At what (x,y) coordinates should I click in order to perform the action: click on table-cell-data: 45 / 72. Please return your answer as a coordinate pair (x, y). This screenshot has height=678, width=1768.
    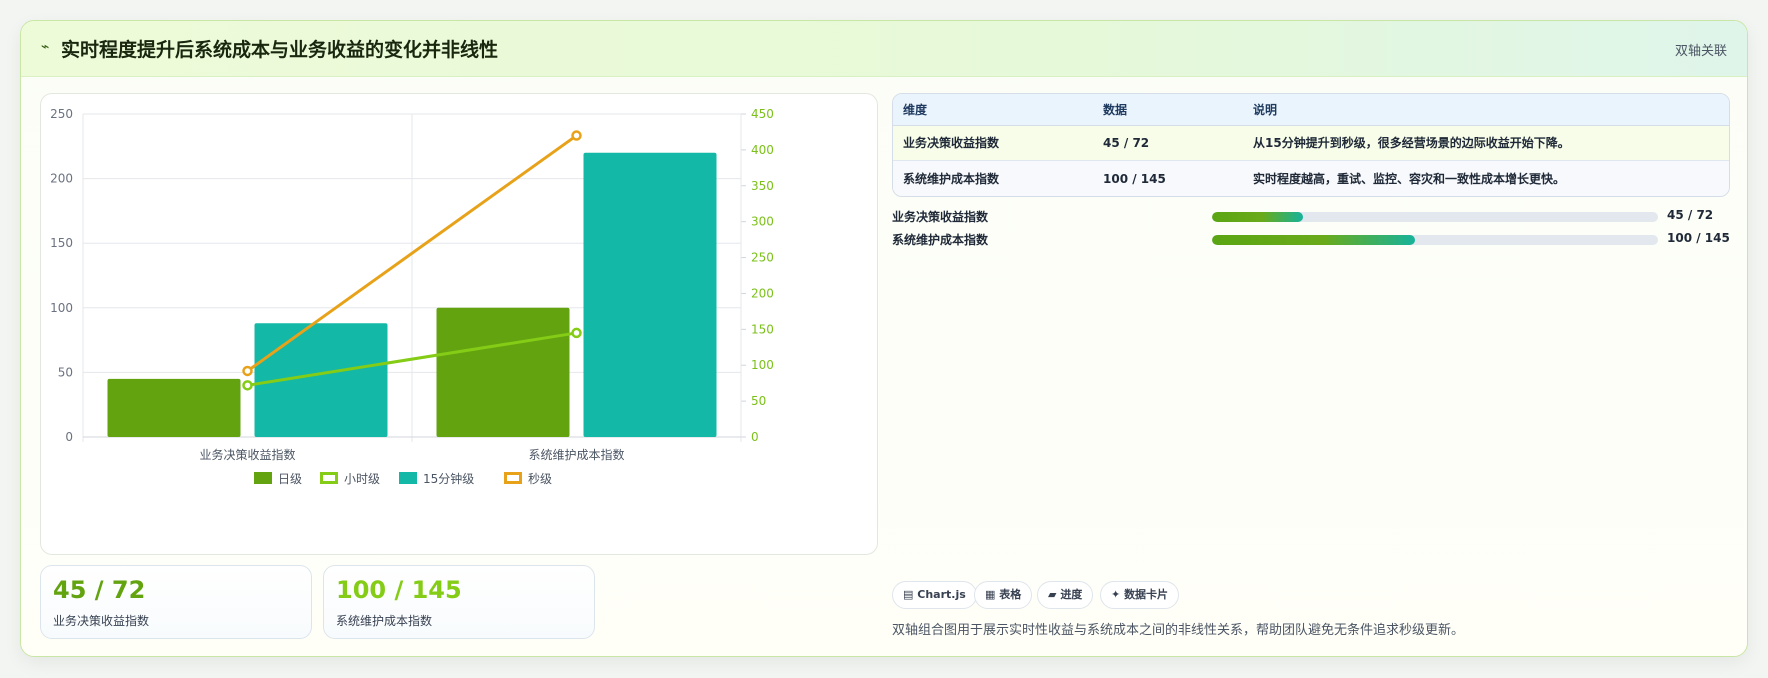
    Looking at the image, I should click on (1126, 143).